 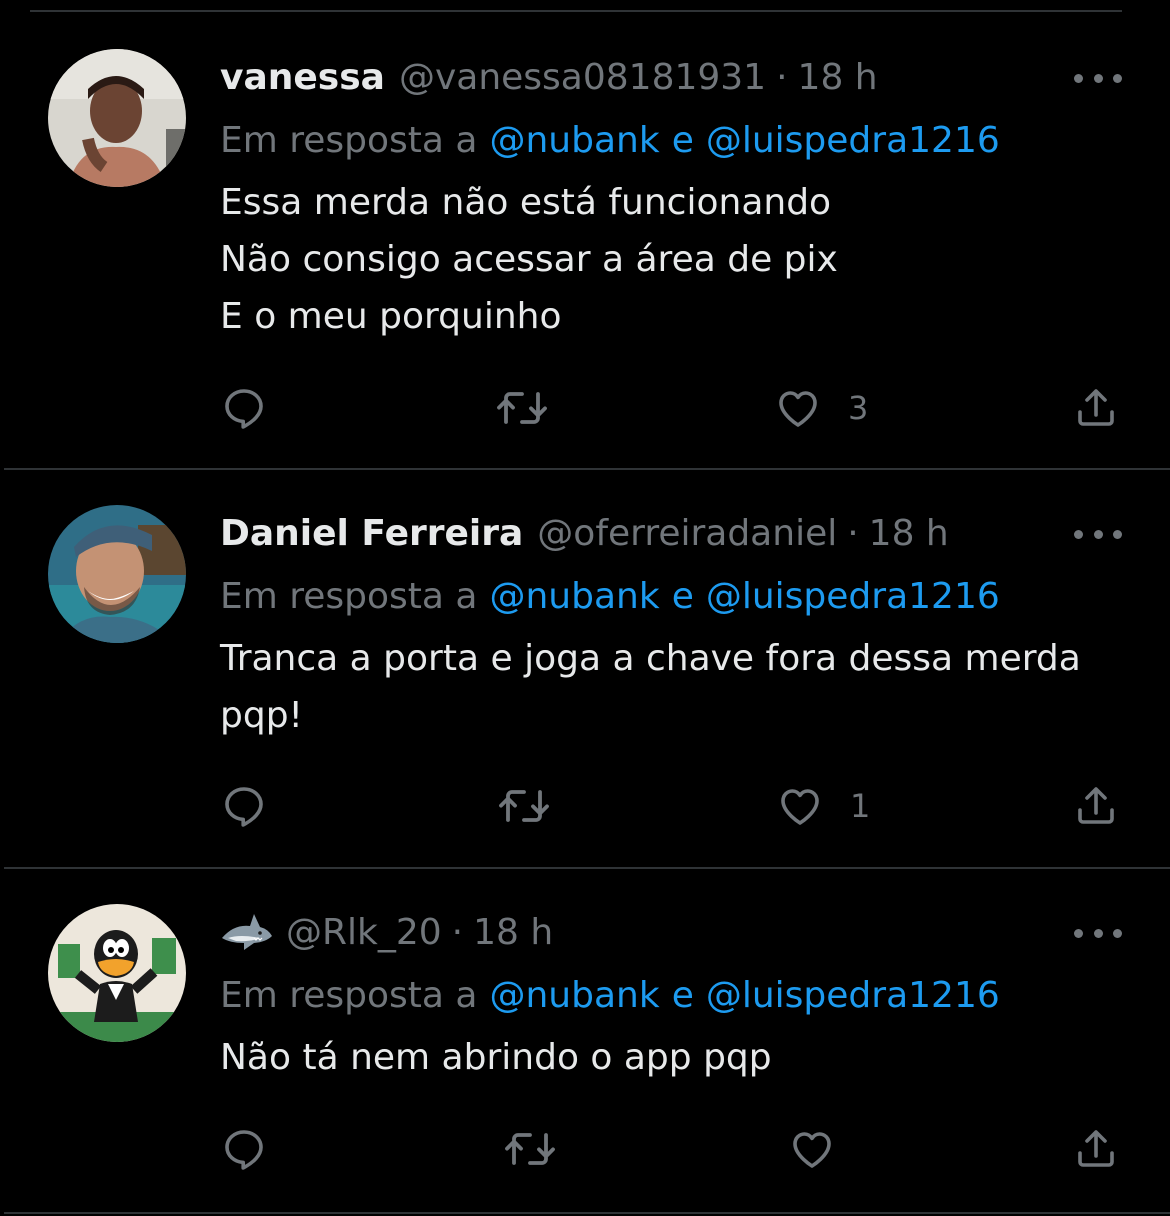 I want to click on user-handle: @vanessa08181931, so click(x=582, y=77).